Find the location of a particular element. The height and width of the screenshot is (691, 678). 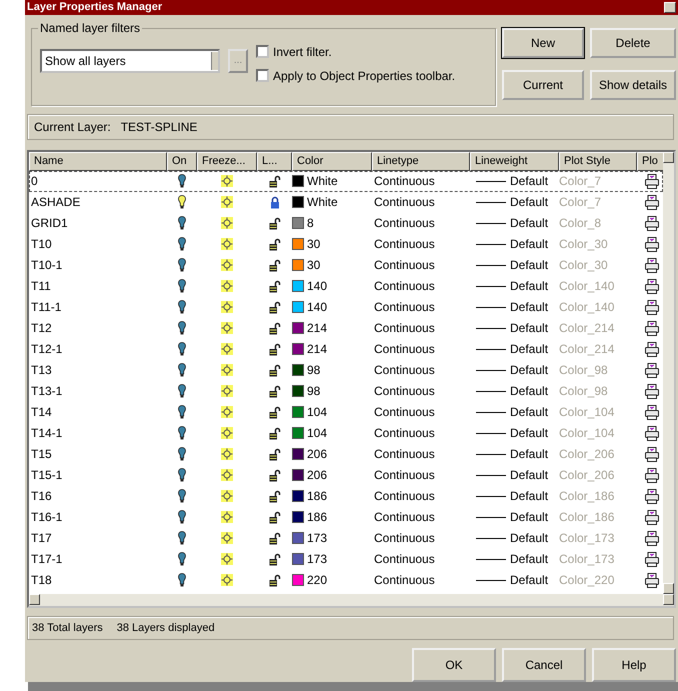

layer-row: T12-1 214 Continuous Default Color_214 is located at coordinates (346, 349).